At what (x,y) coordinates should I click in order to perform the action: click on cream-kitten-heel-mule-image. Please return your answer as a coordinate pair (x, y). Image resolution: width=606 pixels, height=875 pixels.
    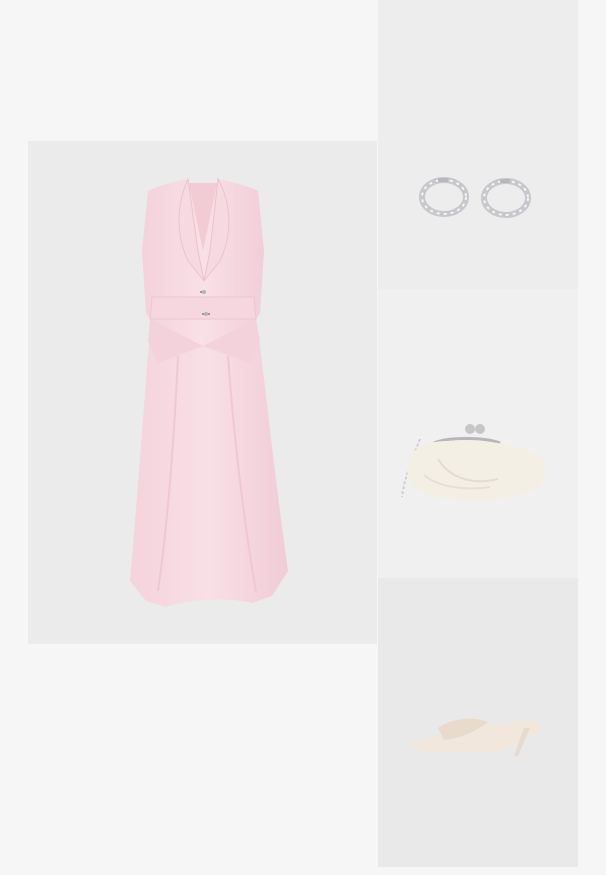
    Looking at the image, I should click on (475, 737).